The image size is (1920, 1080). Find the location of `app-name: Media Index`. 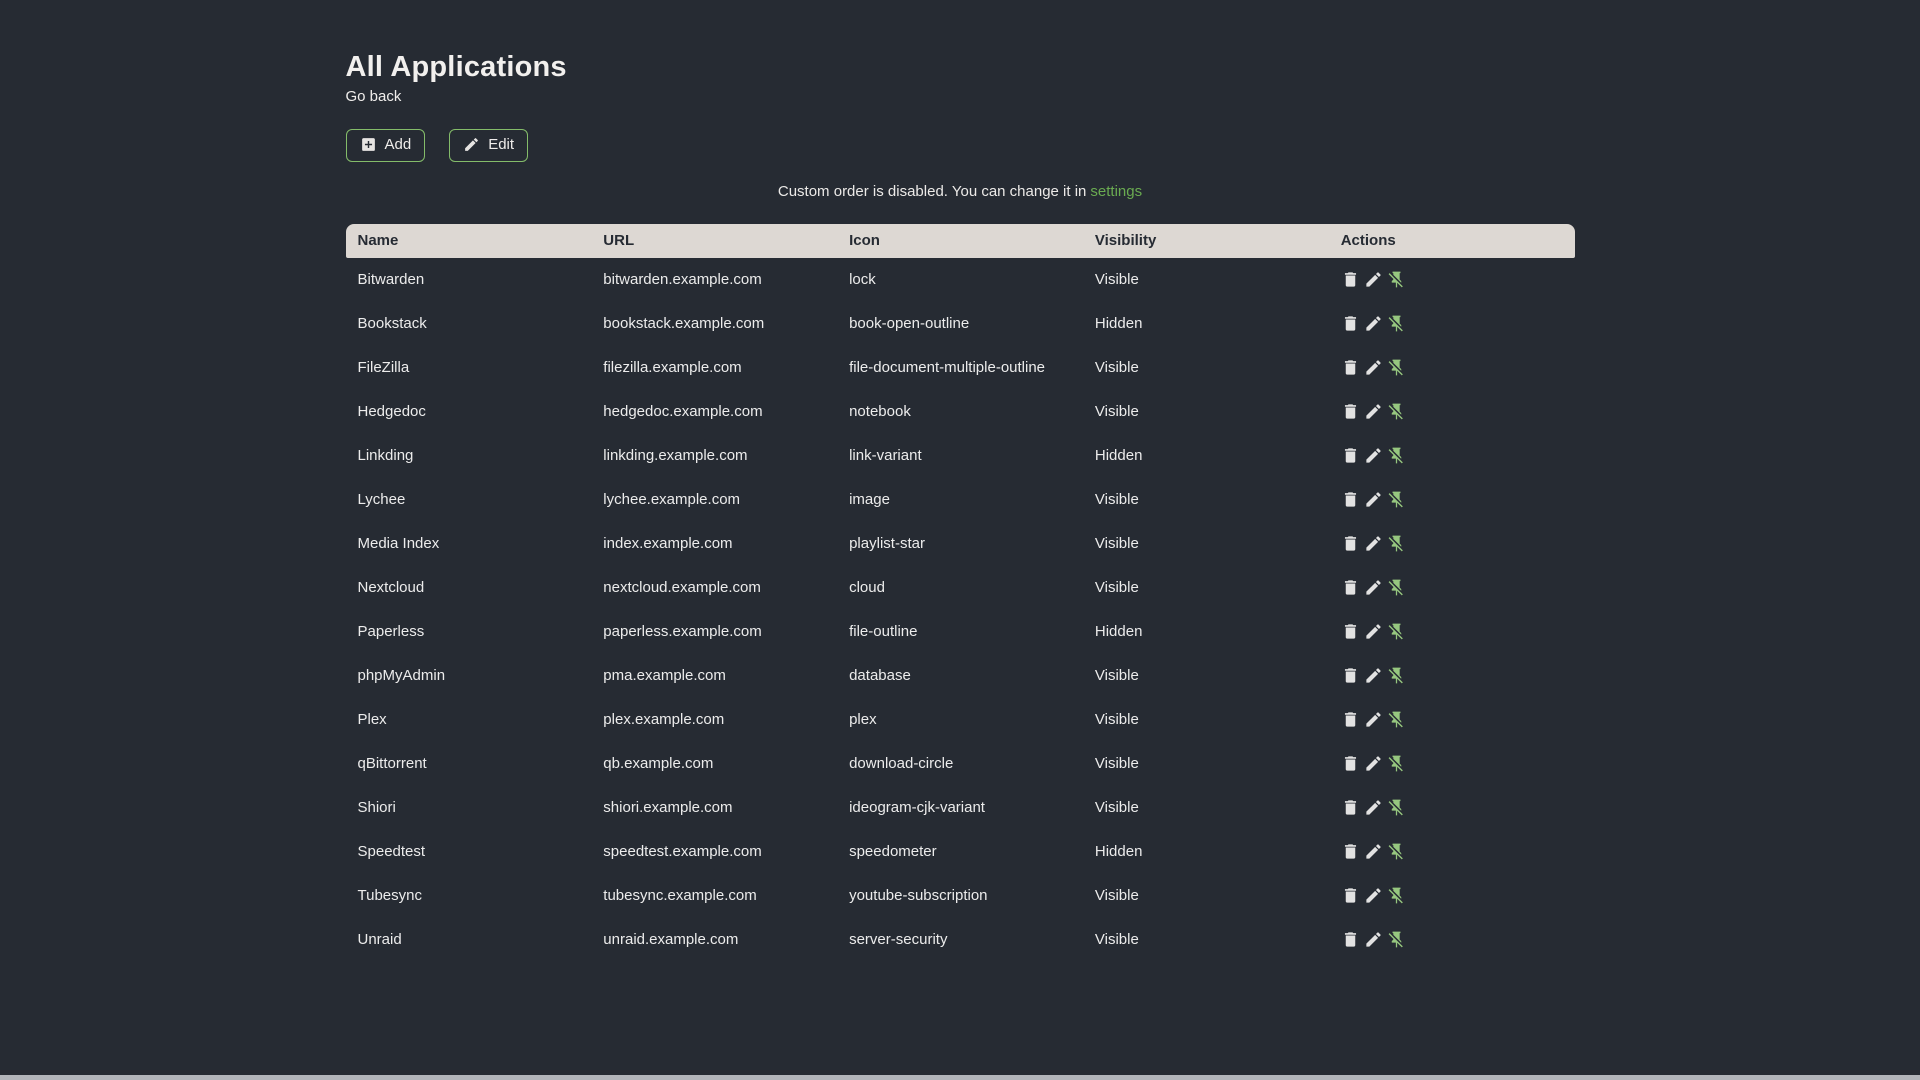

app-name: Media Index is located at coordinates (398, 544).